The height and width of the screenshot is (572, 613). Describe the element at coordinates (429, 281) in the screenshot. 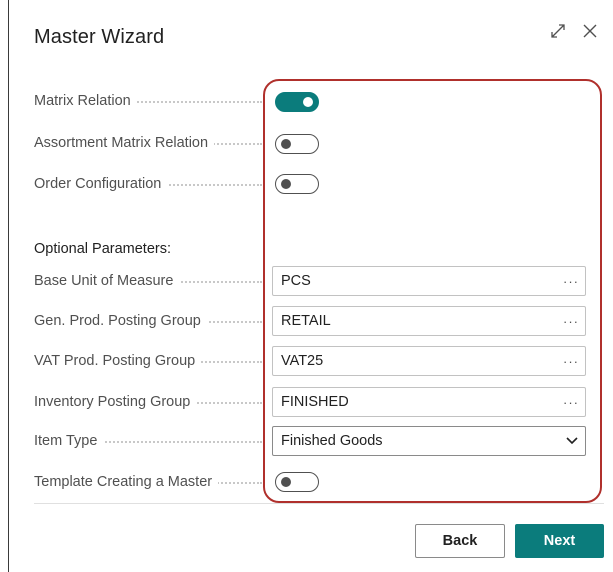

I see `base-unit-of-measure-field: PCS ···` at that location.